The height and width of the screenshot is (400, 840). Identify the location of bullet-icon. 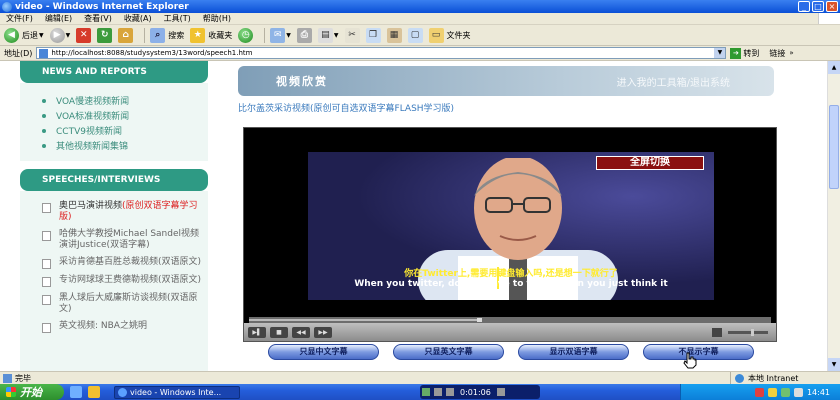
(44, 115).